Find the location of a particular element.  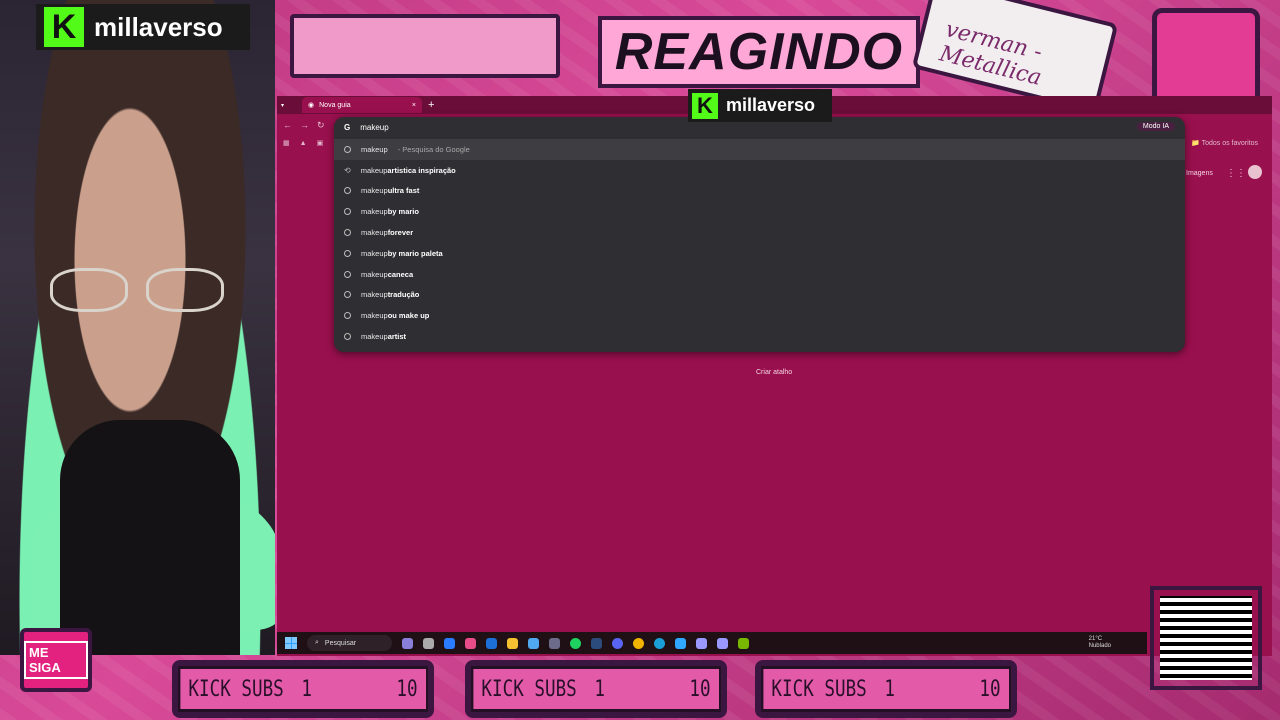

channel-name-center: millaverso is located at coordinates (771, 105).